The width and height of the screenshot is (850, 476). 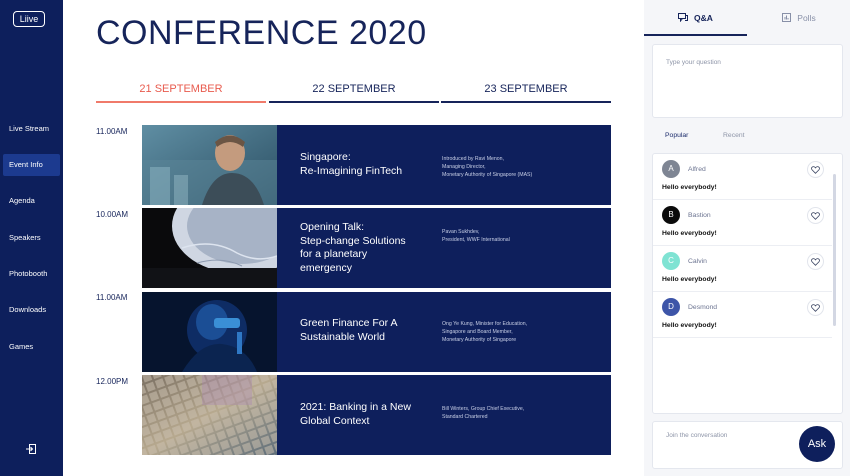 What do you see at coordinates (31, 274) in the screenshot?
I see `sidebar-item-photobooth: Photobooth` at bounding box center [31, 274].